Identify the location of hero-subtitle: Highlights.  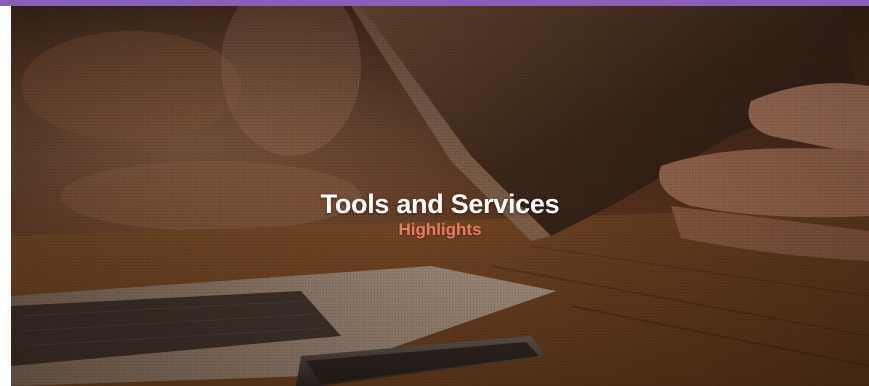
(440, 229).